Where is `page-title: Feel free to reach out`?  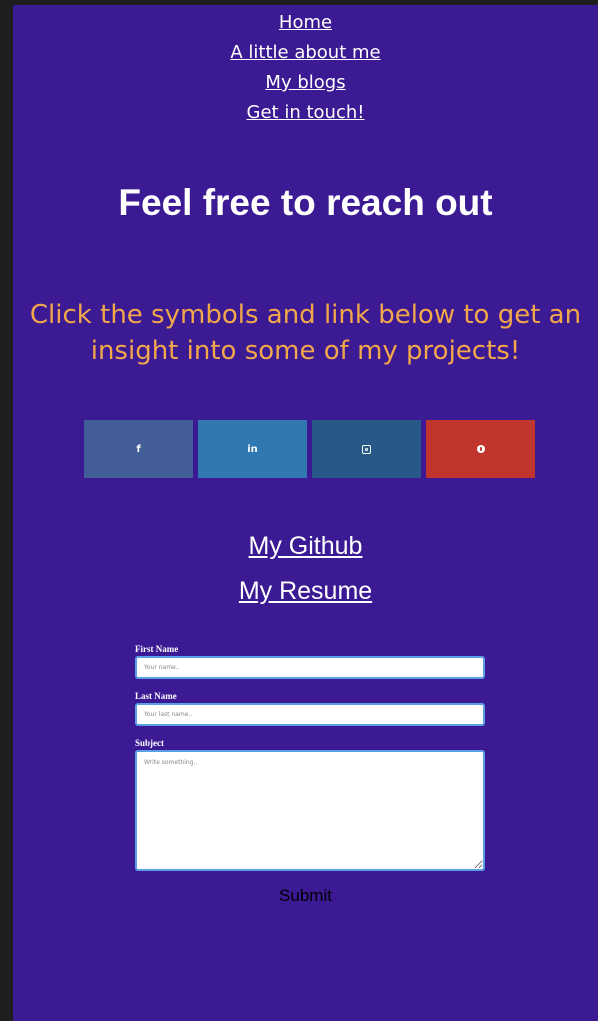
page-title: Feel free to reach out is located at coordinates (305, 202).